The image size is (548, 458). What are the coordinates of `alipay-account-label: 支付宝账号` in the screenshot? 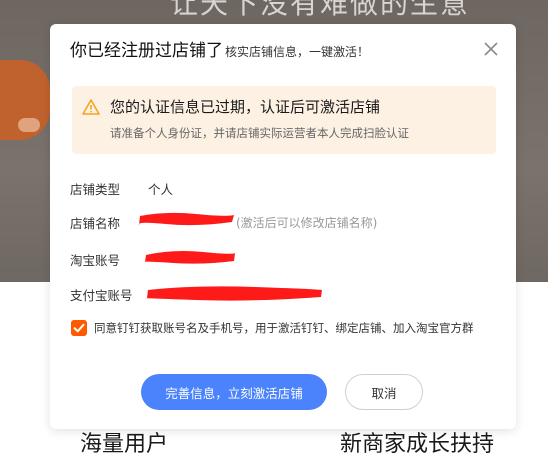 It's located at (101, 295).